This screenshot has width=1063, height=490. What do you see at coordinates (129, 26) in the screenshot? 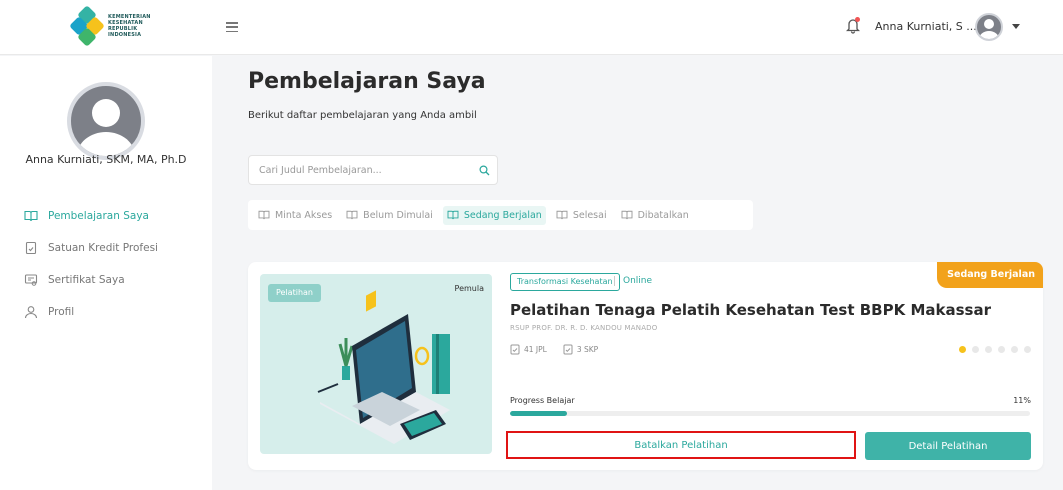
I see `logo-text: KEMENTERIAN KESEHATAN REPUBLIK INDONESIA` at bounding box center [129, 26].